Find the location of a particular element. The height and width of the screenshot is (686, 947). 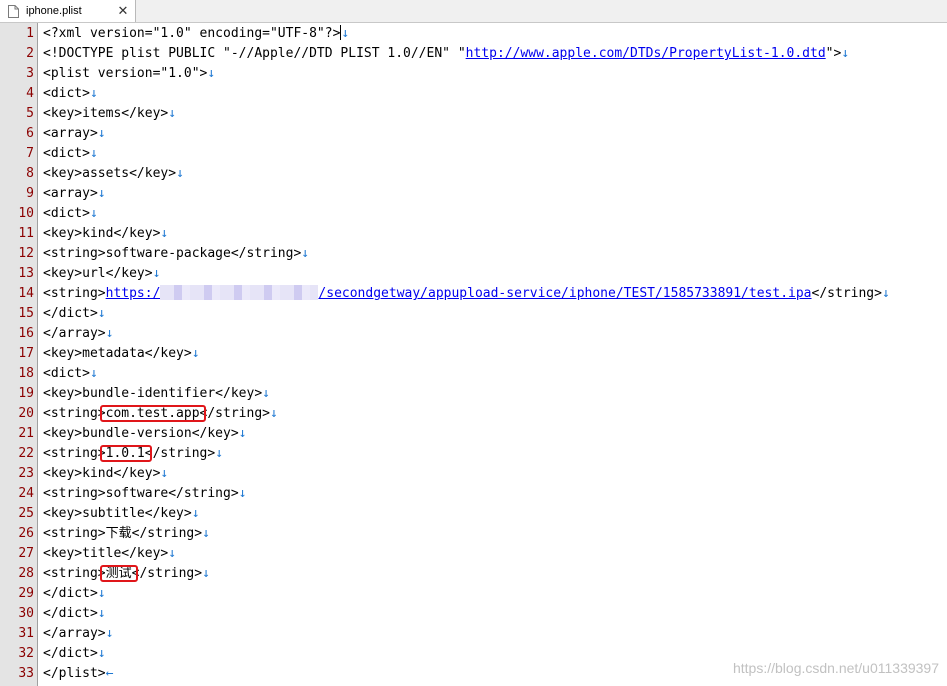

line-number: 31 is located at coordinates (26, 633).